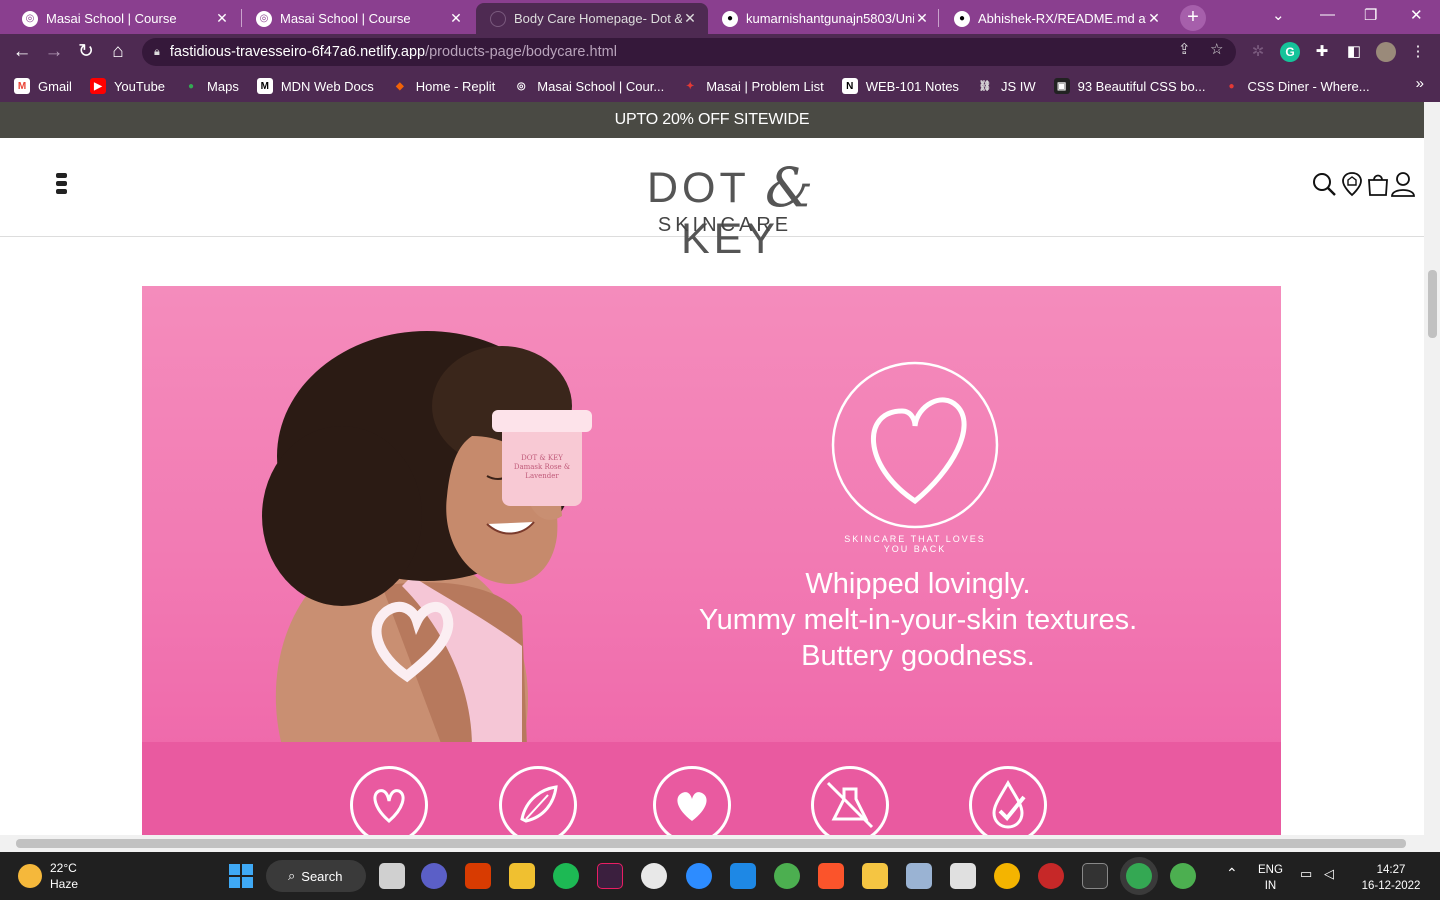 The height and width of the screenshot is (900, 1440). Describe the element at coordinates (54, 52) in the screenshot. I see `forward-icon: →` at that location.